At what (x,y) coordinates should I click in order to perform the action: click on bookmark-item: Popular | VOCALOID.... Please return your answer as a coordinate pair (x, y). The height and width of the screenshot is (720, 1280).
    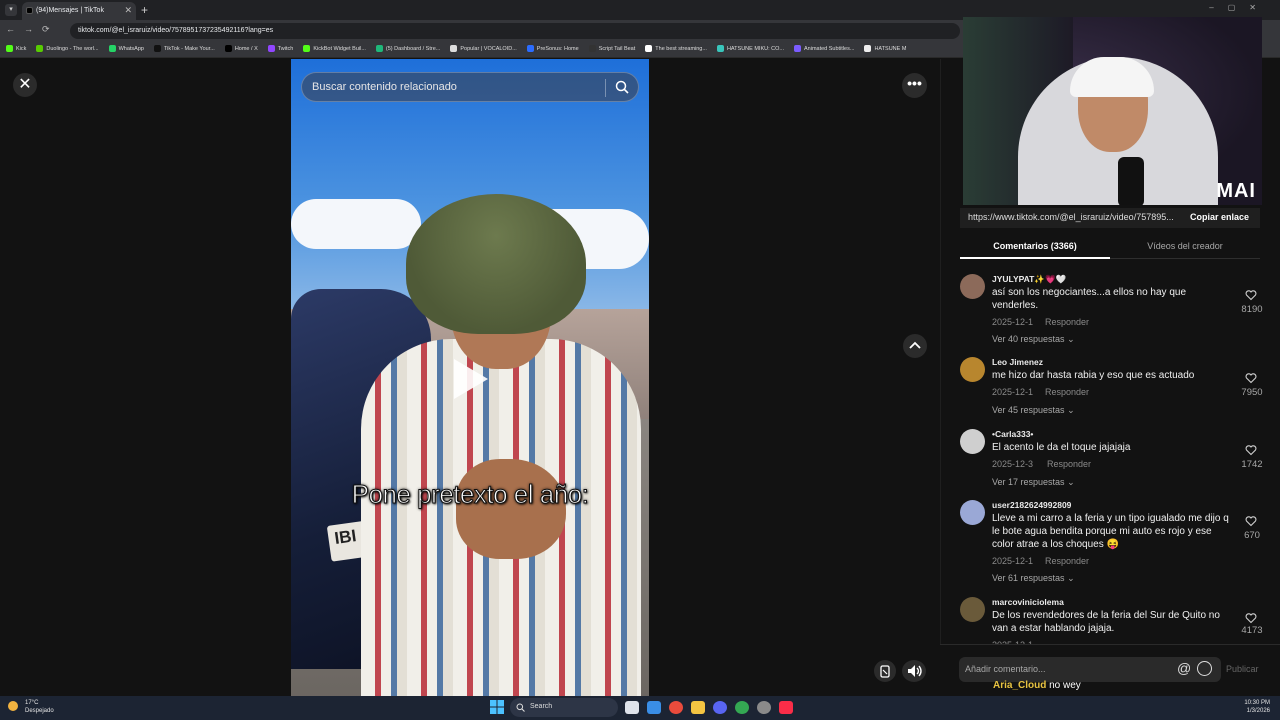
    Looking at the image, I should click on (483, 48).